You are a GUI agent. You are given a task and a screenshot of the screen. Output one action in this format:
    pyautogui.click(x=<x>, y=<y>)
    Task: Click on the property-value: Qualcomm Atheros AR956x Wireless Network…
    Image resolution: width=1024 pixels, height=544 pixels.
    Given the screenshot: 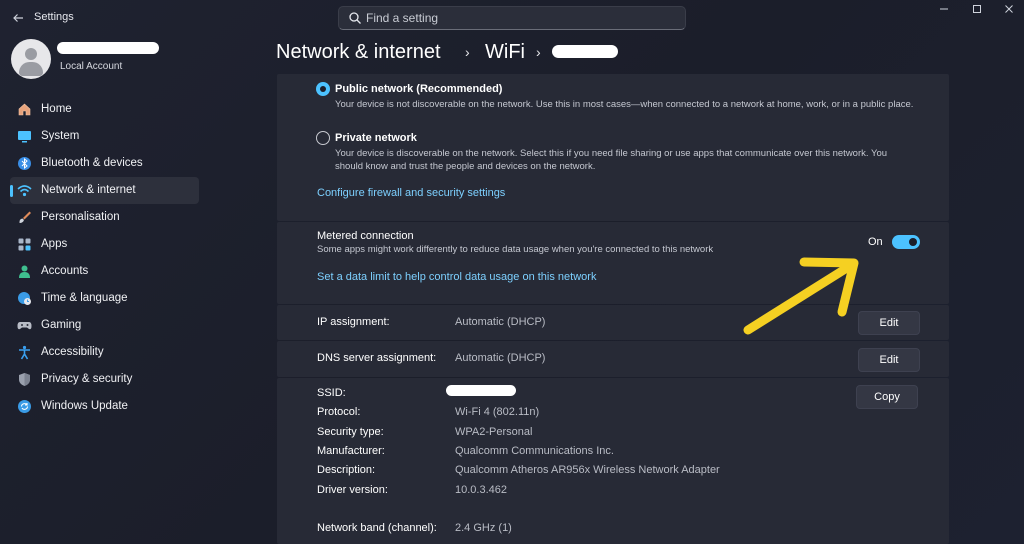 What is the action you would take?
    pyautogui.click(x=587, y=470)
    